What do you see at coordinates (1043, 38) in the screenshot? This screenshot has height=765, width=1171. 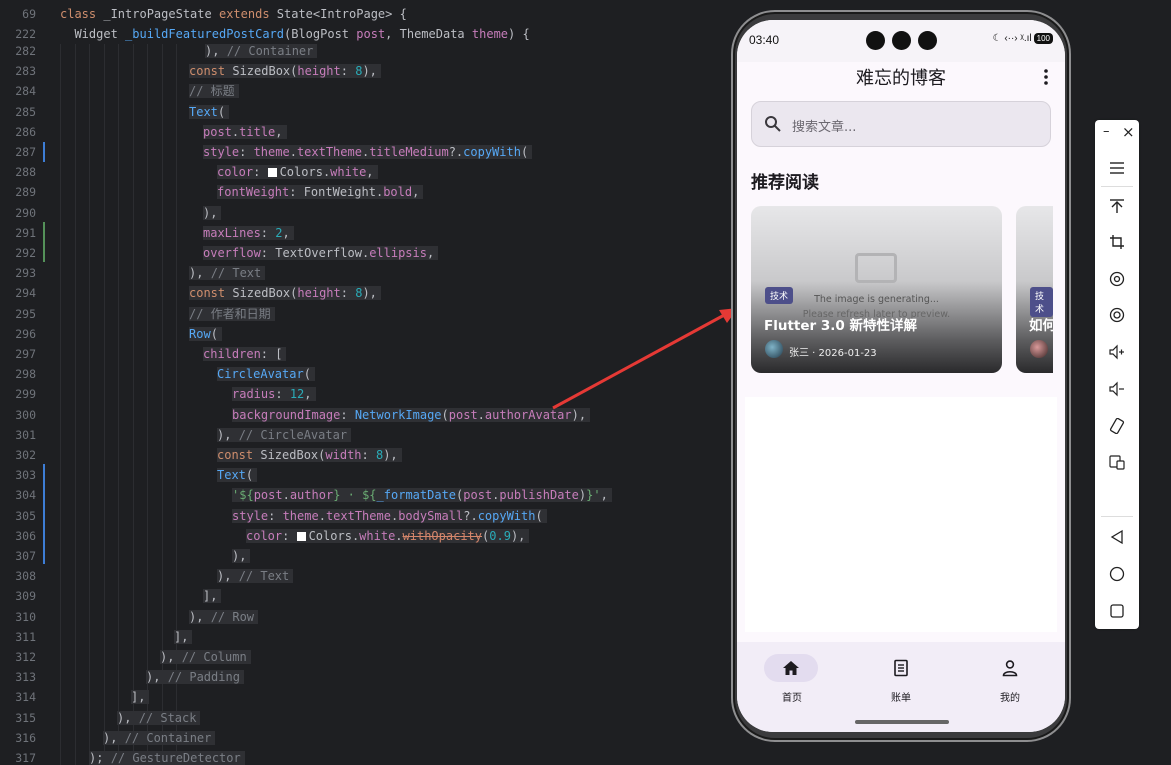 I see `battery-icon: 100` at bounding box center [1043, 38].